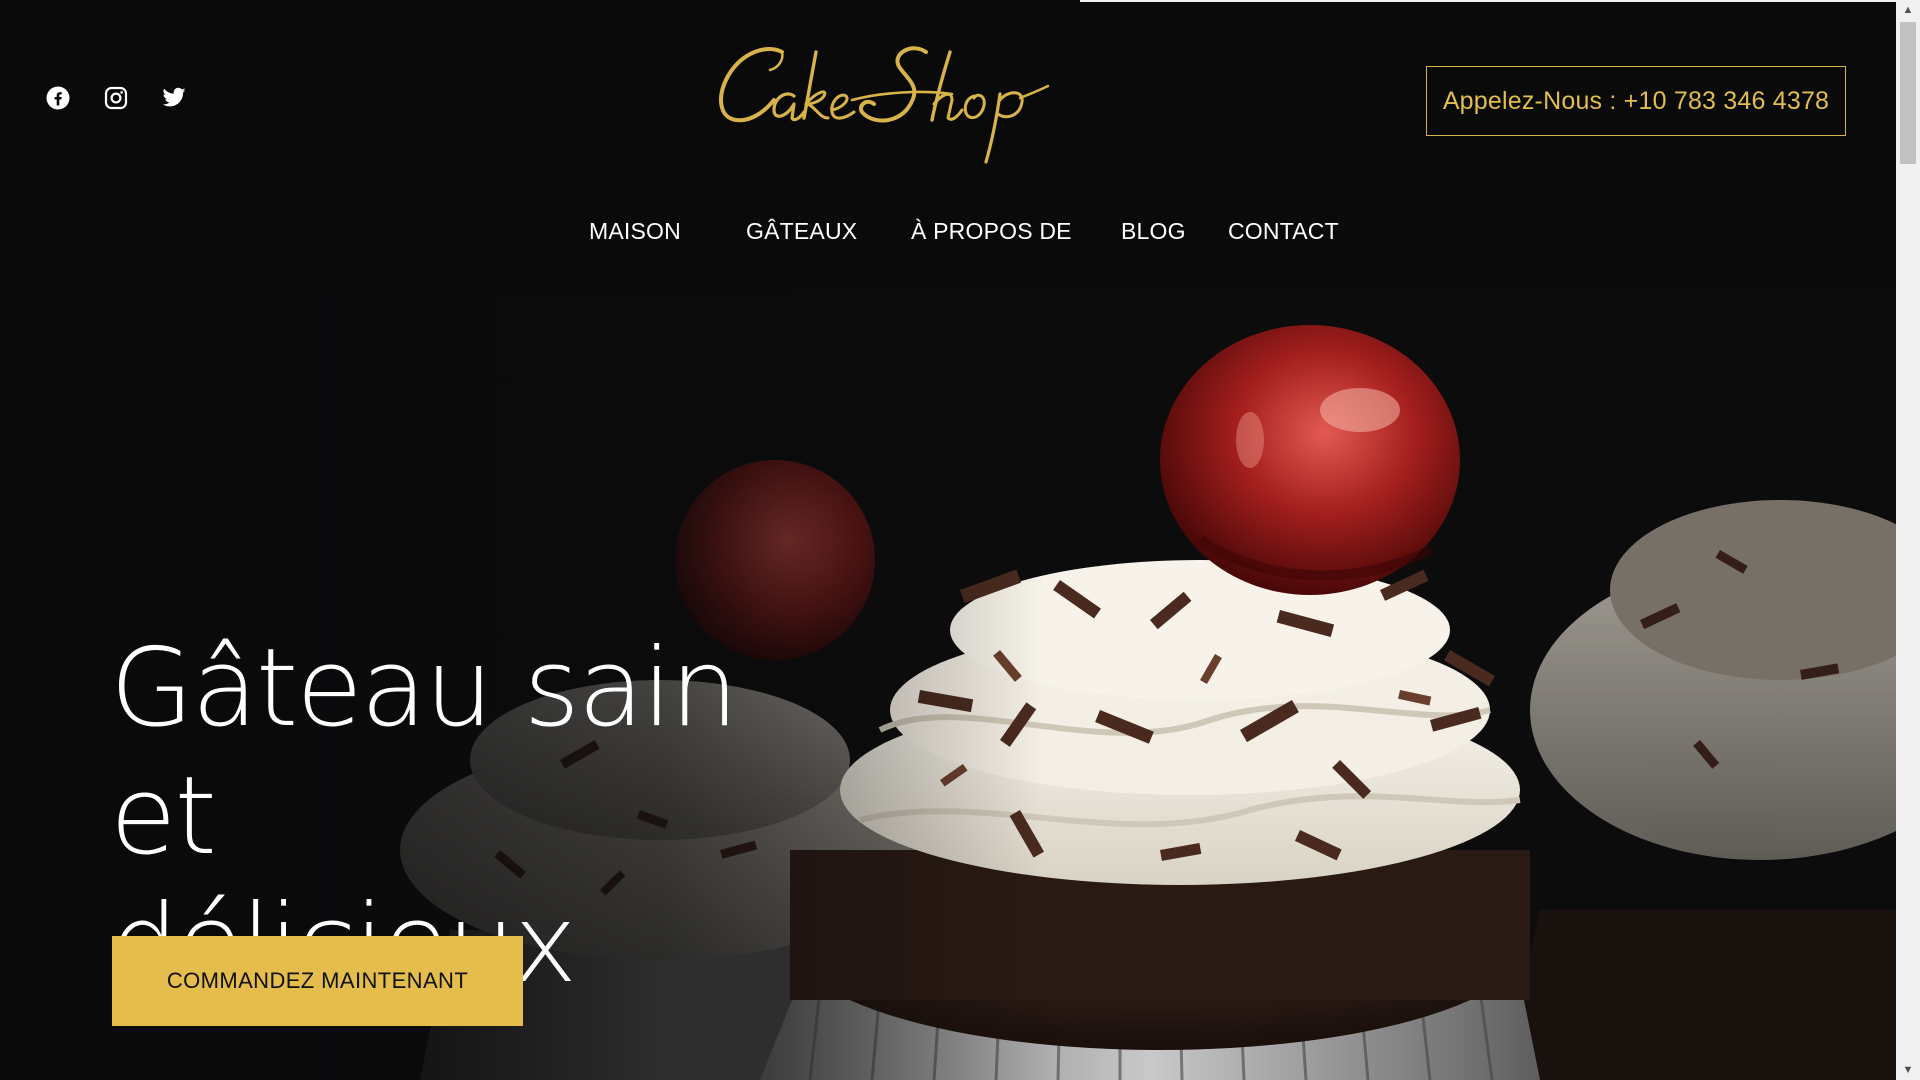 This screenshot has height=1080, width=1920. I want to click on nav-item-maison: MAISON, so click(635, 231).